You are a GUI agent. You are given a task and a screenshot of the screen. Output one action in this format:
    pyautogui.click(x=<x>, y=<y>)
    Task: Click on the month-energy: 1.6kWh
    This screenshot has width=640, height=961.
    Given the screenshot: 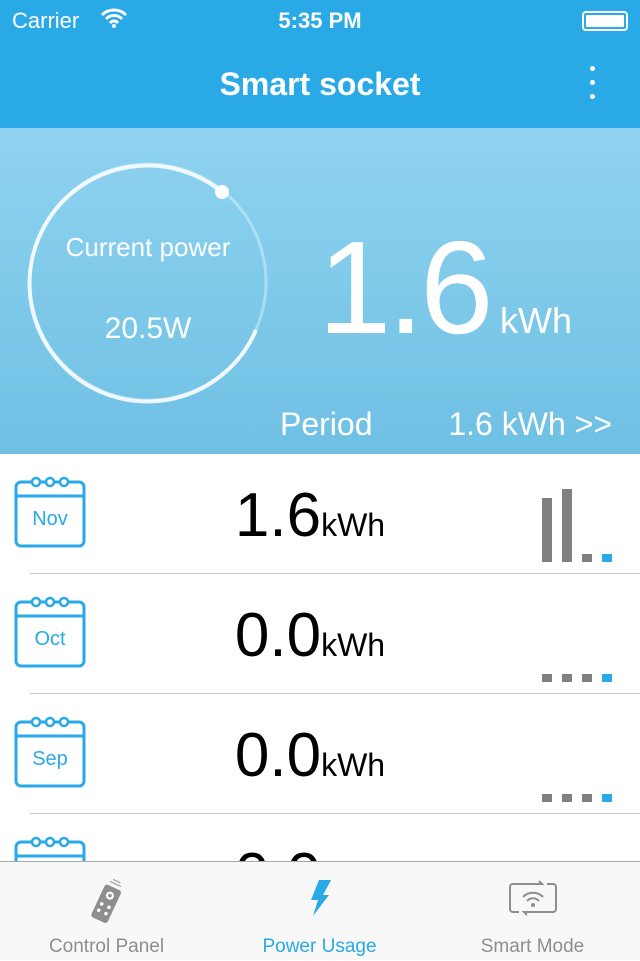 What is the action you would take?
    pyautogui.click(x=310, y=515)
    